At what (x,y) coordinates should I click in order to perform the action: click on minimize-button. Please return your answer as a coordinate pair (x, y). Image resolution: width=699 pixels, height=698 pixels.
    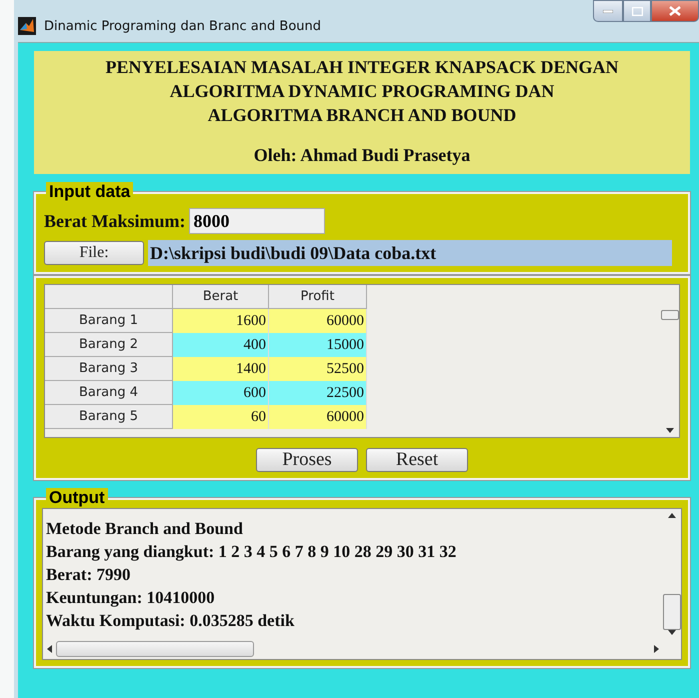
    Looking at the image, I should click on (608, 11).